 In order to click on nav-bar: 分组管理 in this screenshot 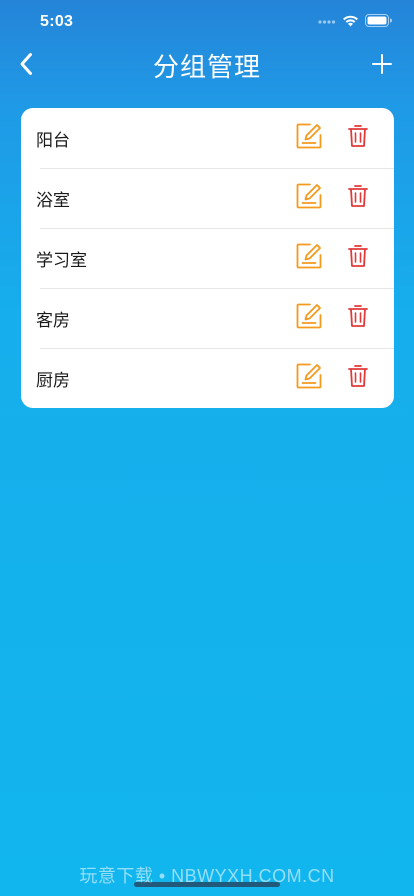, I will do `click(207, 66)`.